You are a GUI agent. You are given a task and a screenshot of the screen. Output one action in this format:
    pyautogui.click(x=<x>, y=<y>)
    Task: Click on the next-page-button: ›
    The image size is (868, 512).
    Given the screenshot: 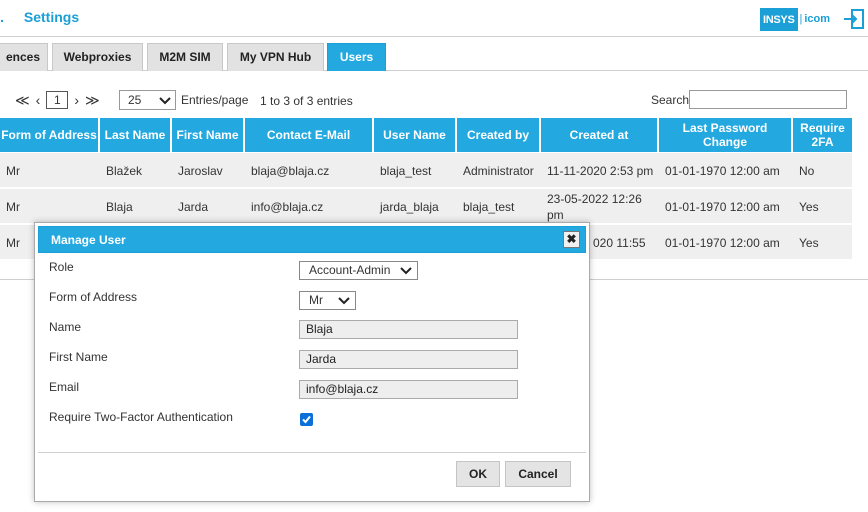 What is the action you would take?
    pyautogui.click(x=76, y=100)
    